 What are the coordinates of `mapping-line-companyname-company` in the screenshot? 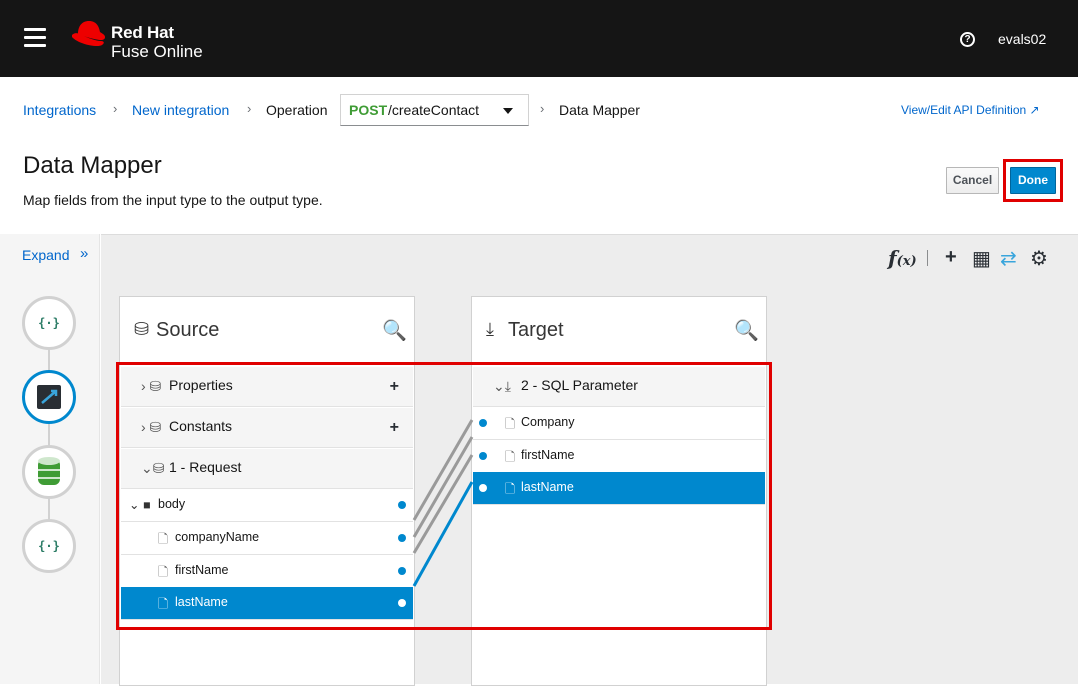 It's located at (443, 487).